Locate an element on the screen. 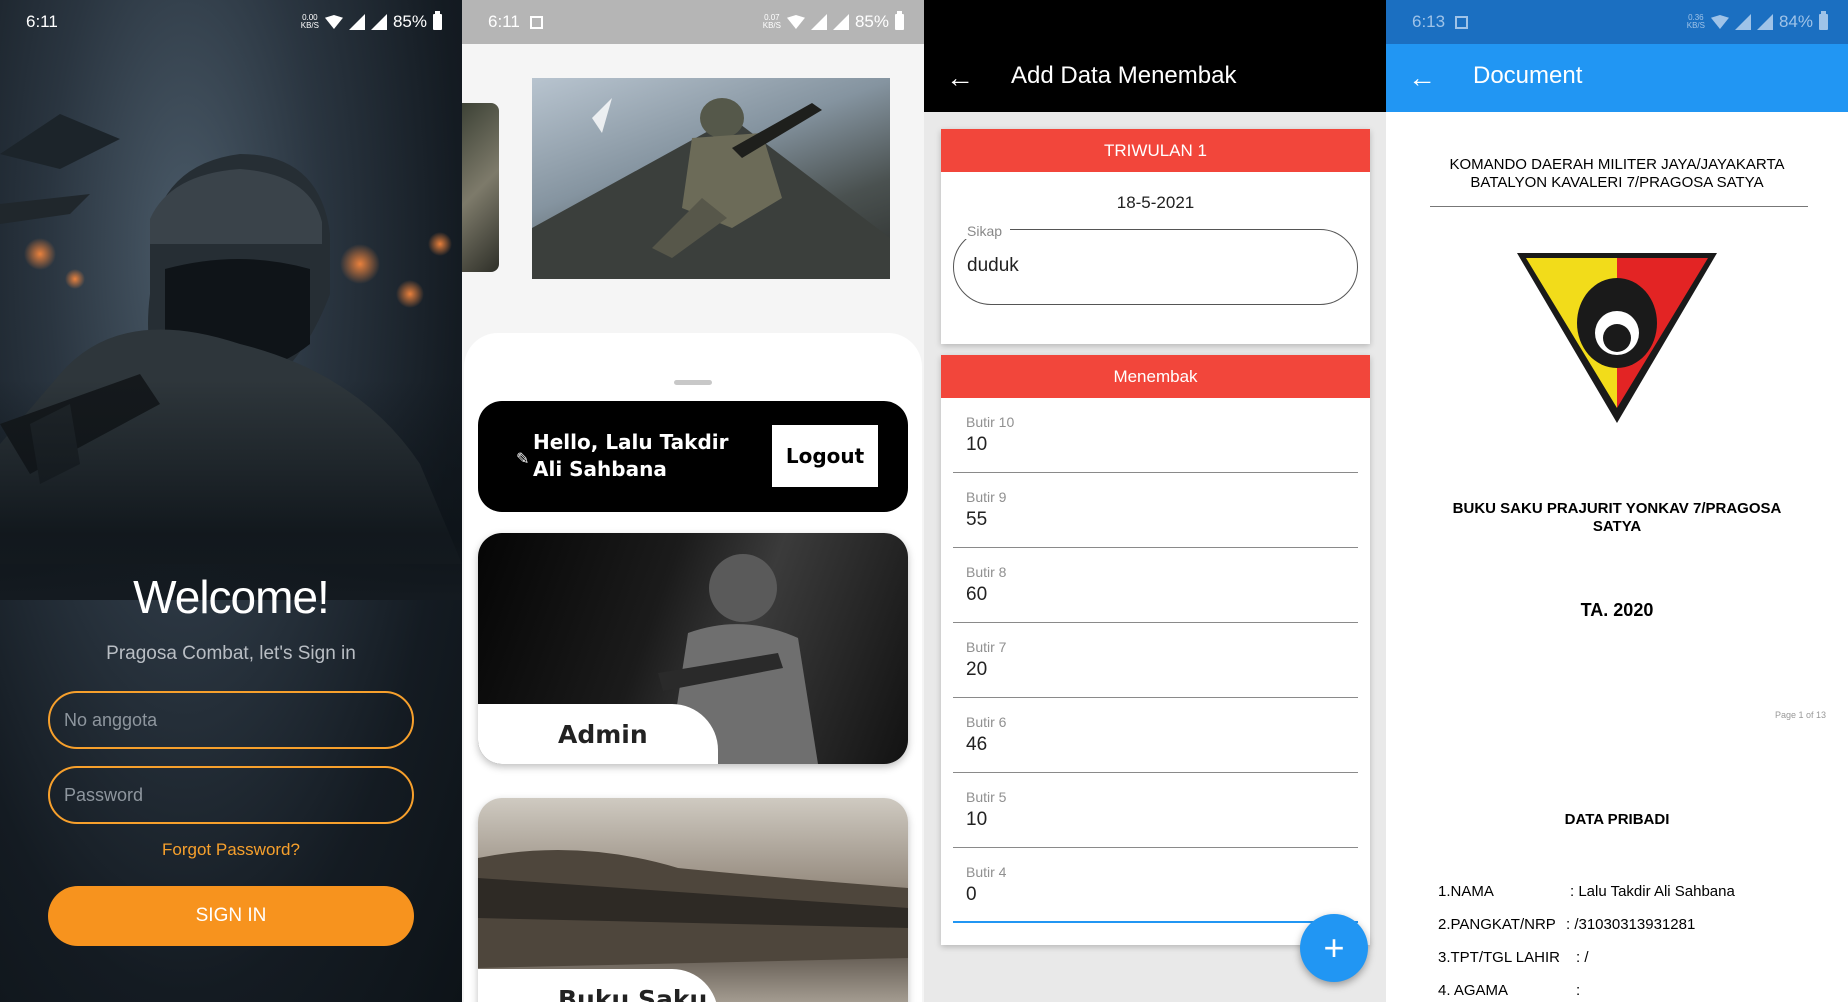 This screenshot has width=1848, height=1002. page-title: Document is located at coordinates (1528, 75).